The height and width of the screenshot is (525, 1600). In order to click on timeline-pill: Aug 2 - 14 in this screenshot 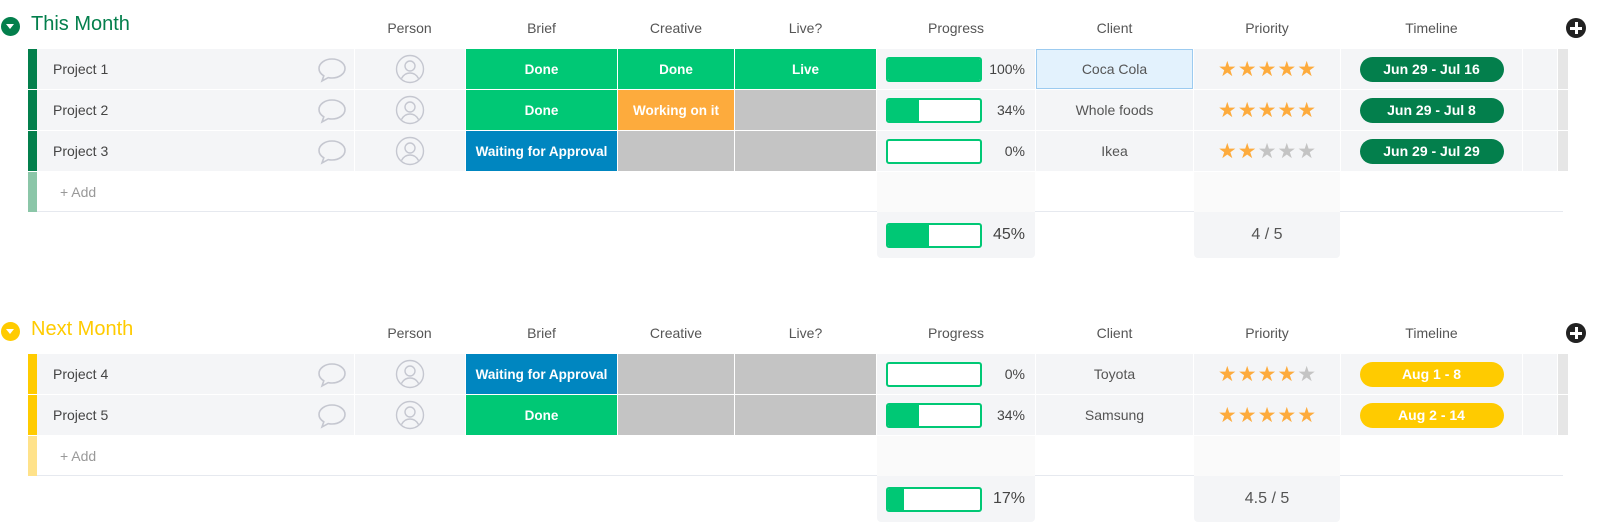, I will do `click(1431, 415)`.